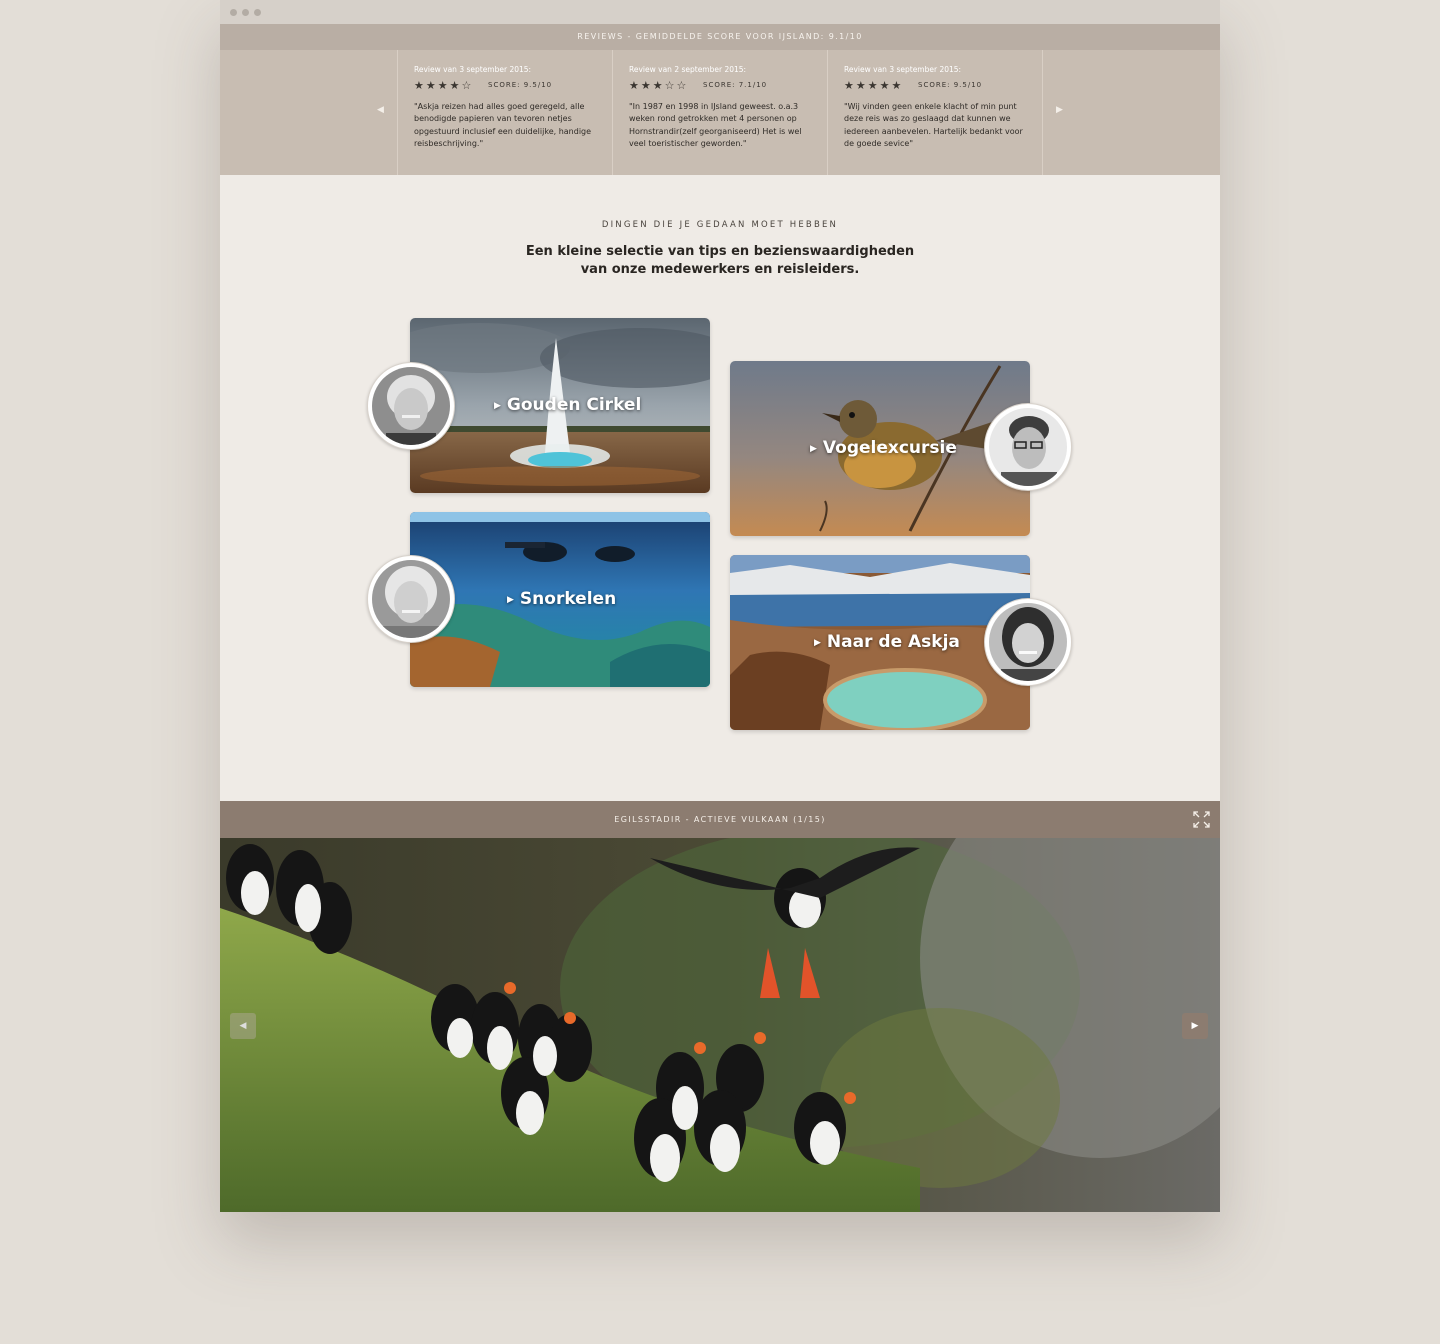 Image resolution: width=1440 pixels, height=1344 pixels. Describe the element at coordinates (688, 69) in the screenshot. I see `review-date: Review van 2 september 2015:` at that location.